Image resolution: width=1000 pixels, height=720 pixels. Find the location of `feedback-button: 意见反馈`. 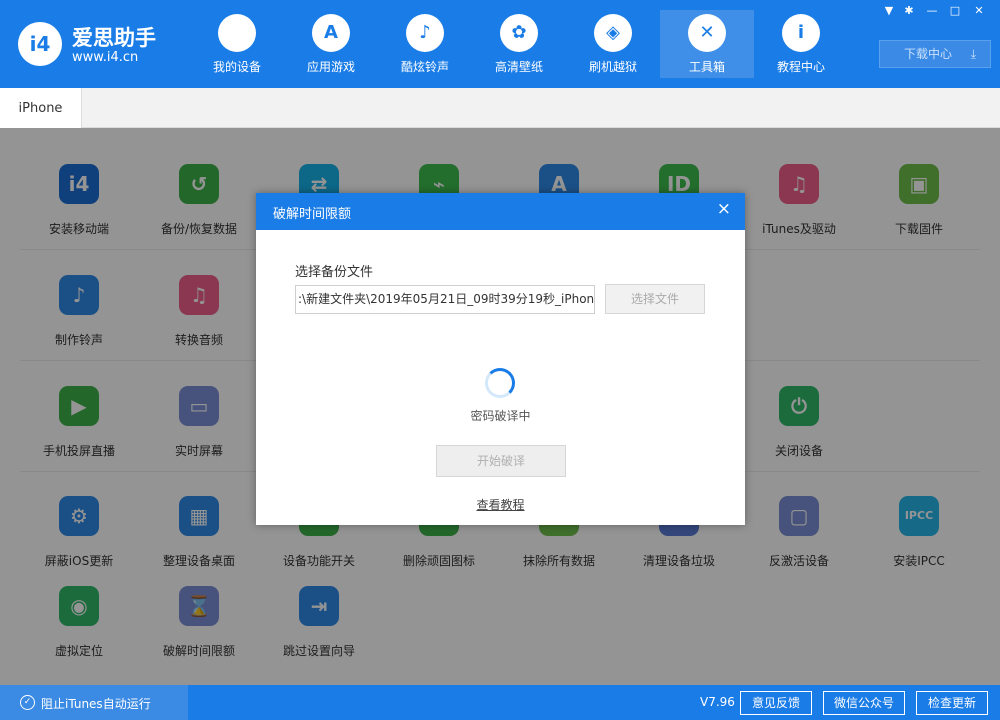

feedback-button: 意见反馈 is located at coordinates (776, 703).